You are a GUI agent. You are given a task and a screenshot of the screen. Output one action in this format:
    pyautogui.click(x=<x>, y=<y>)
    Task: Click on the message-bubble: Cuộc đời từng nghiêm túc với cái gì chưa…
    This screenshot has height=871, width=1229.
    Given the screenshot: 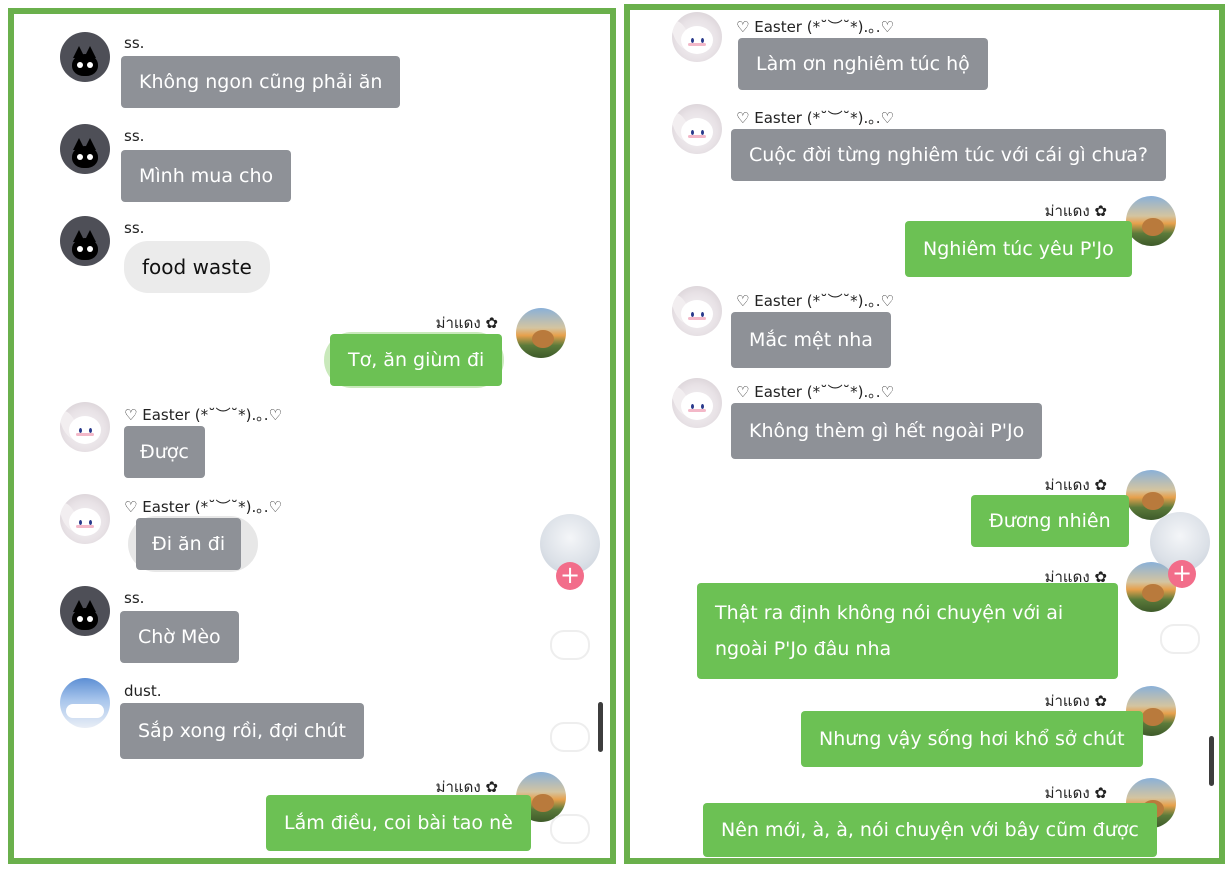 What is the action you would take?
    pyautogui.click(x=948, y=155)
    